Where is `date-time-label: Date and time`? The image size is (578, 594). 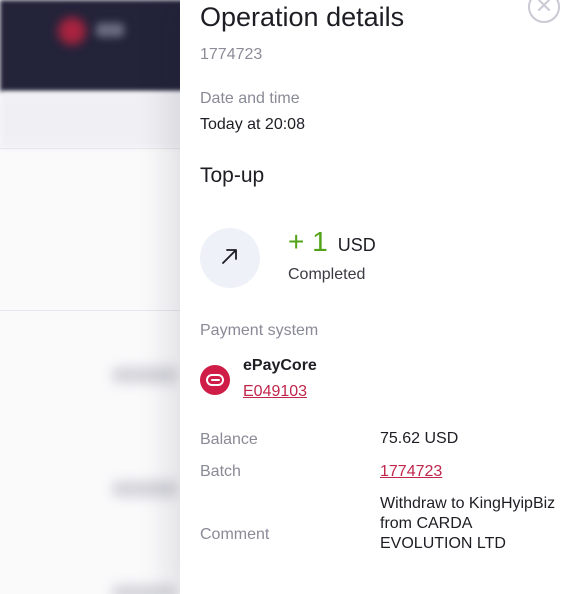 date-time-label: Date and time is located at coordinates (250, 98).